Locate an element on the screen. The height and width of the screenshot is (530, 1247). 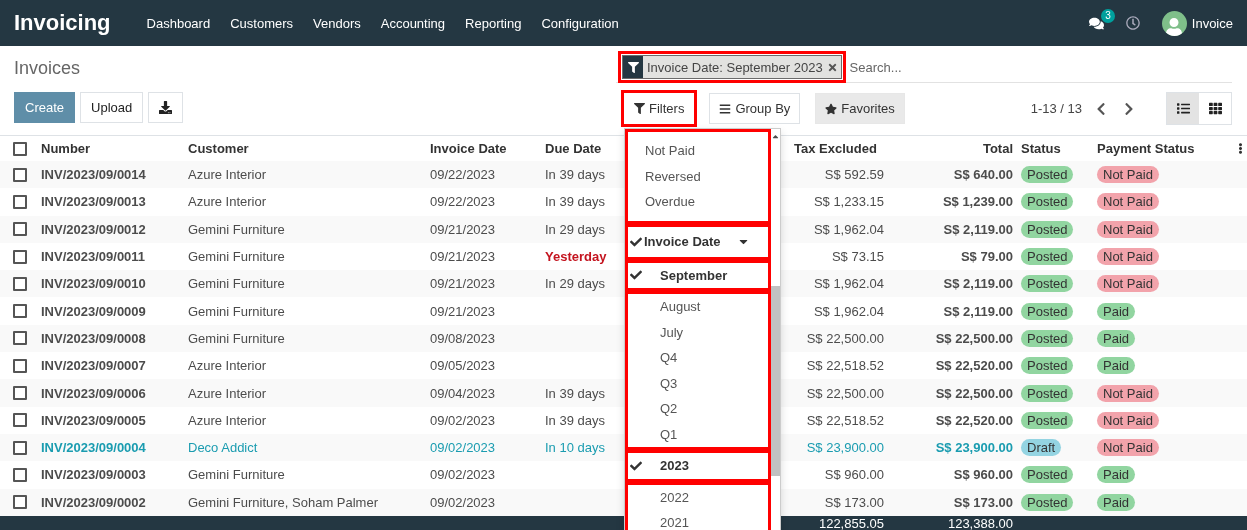
nav-menu-item: Customers is located at coordinates (262, 23).